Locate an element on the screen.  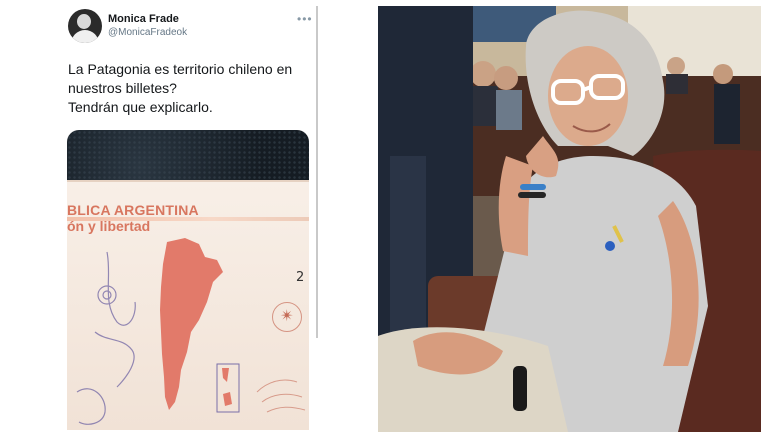
tweet-text-line: nuestros billetes? is located at coordinates (122, 88).